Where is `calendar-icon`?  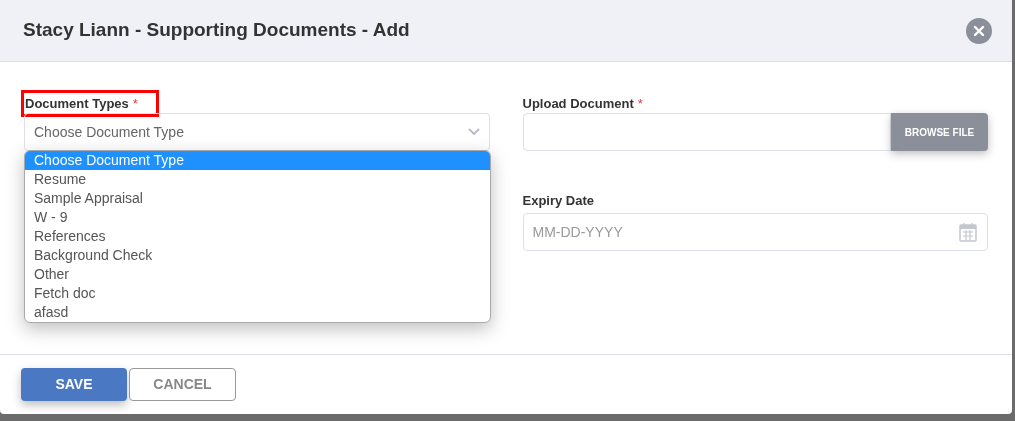
calendar-icon is located at coordinates (968, 232).